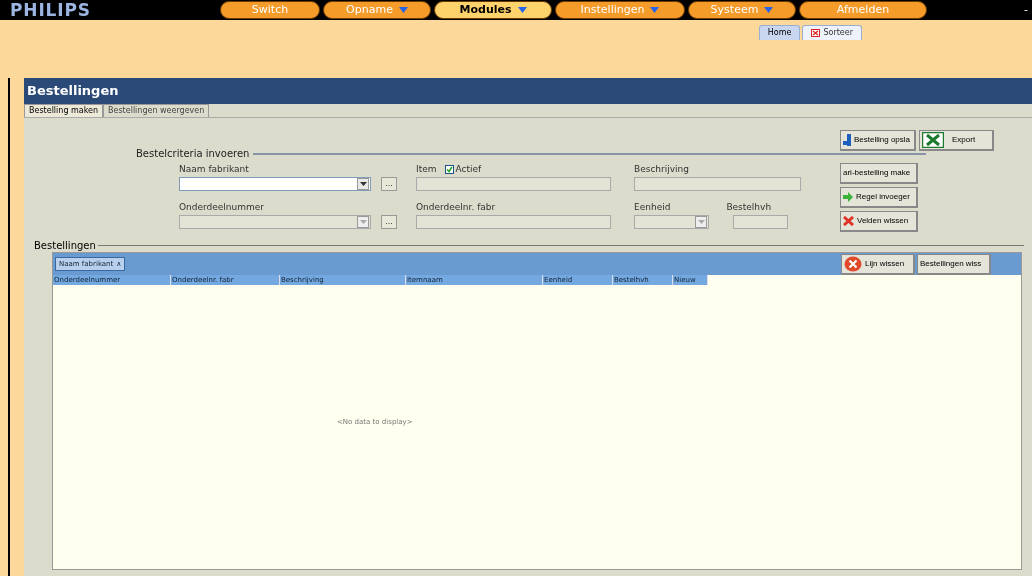  I want to click on field-label: Naam fabrikant, so click(214, 169).